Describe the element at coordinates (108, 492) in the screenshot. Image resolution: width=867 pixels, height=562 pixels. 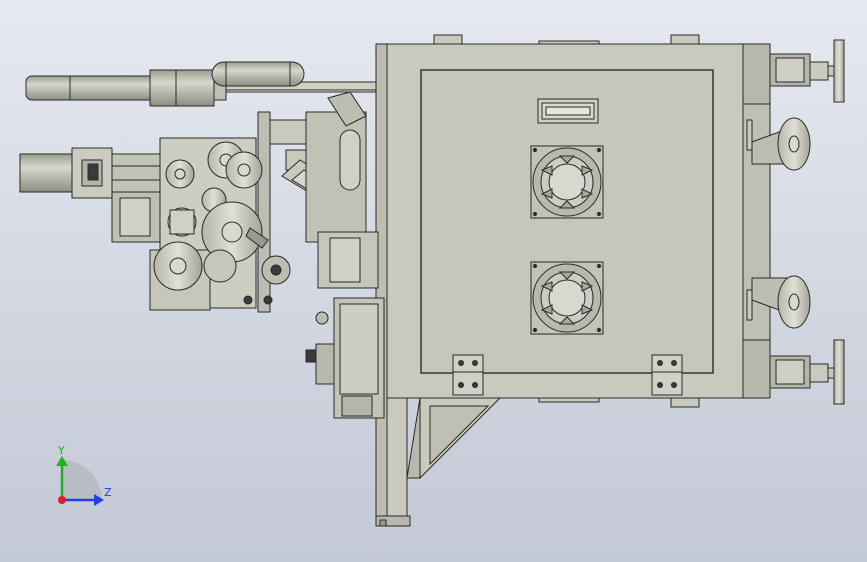
I see `z-axis-label: Z` at that location.